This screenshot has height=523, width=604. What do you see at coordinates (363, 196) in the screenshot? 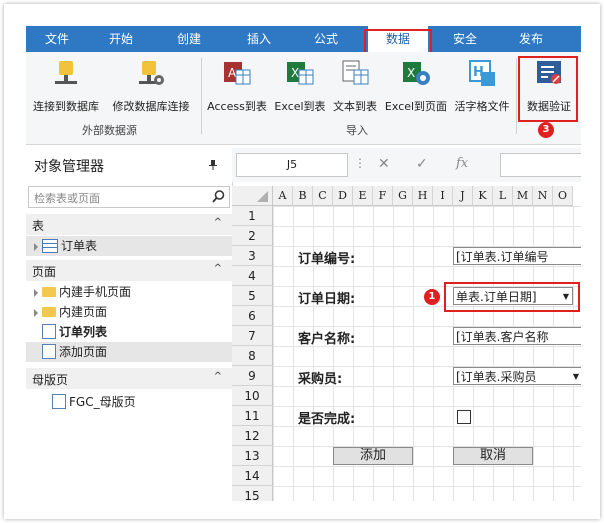
I see `column-header: E` at bounding box center [363, 196].